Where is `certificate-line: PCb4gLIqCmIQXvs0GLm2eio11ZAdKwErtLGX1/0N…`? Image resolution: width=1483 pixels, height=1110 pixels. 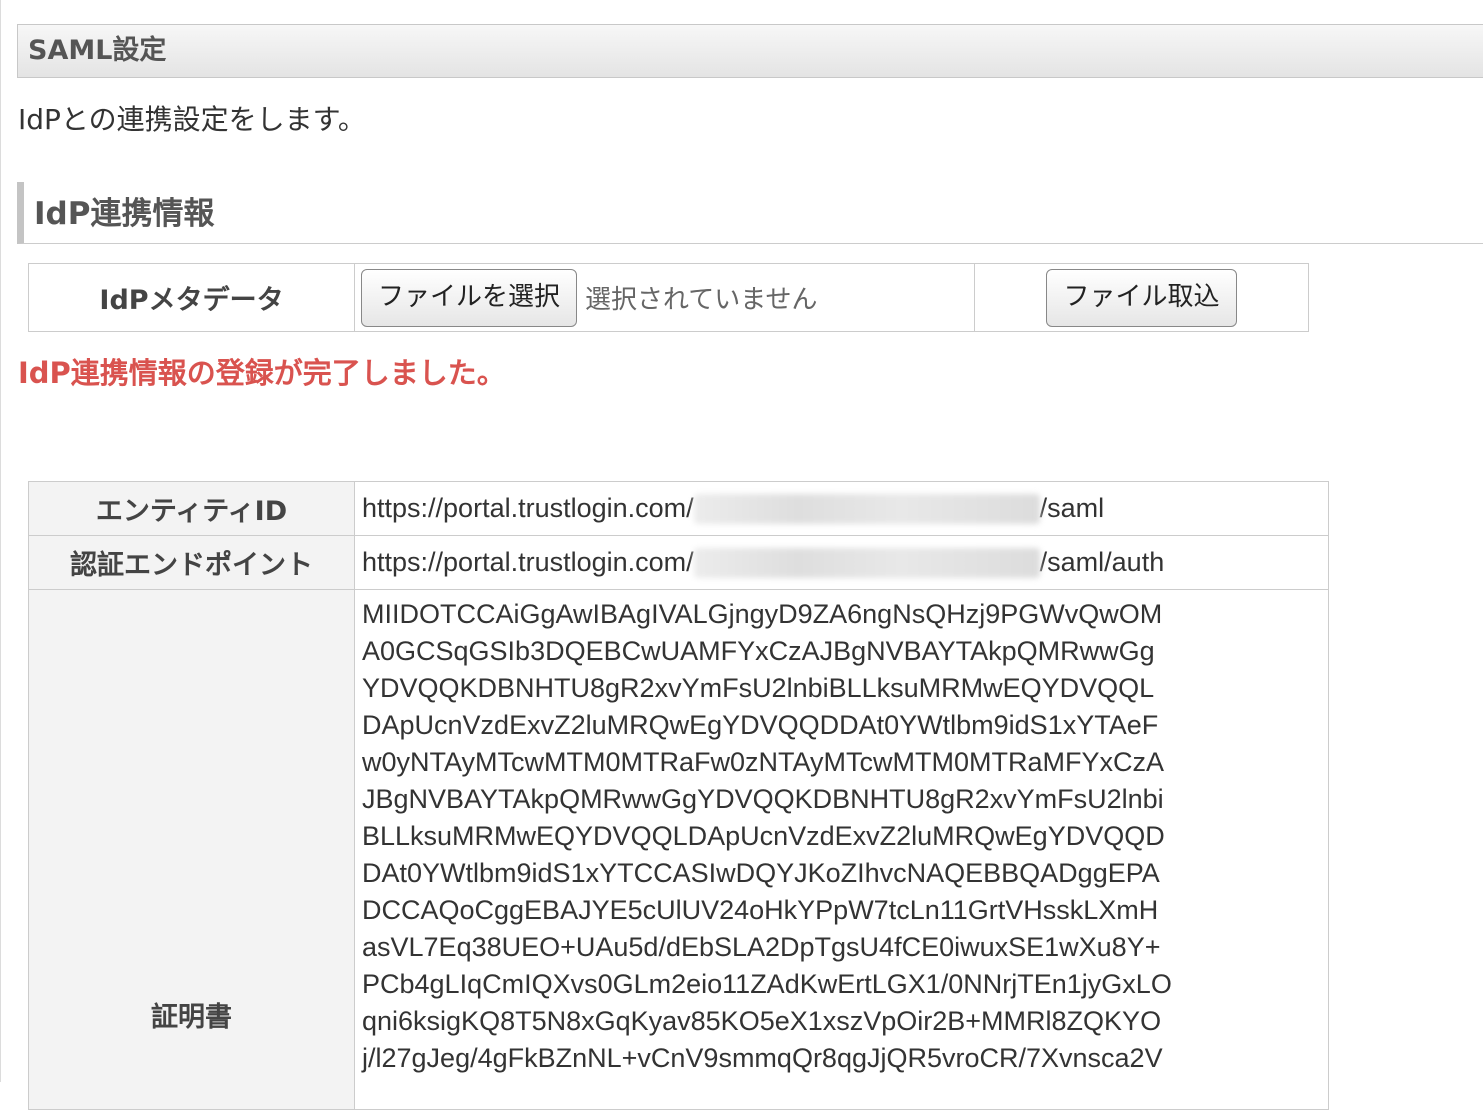 certificate-line: PCb4gLIqCmIQXvs0GLm2eio11ZAdKwErtLGX1/0N… is located at coordinates (767, 984).